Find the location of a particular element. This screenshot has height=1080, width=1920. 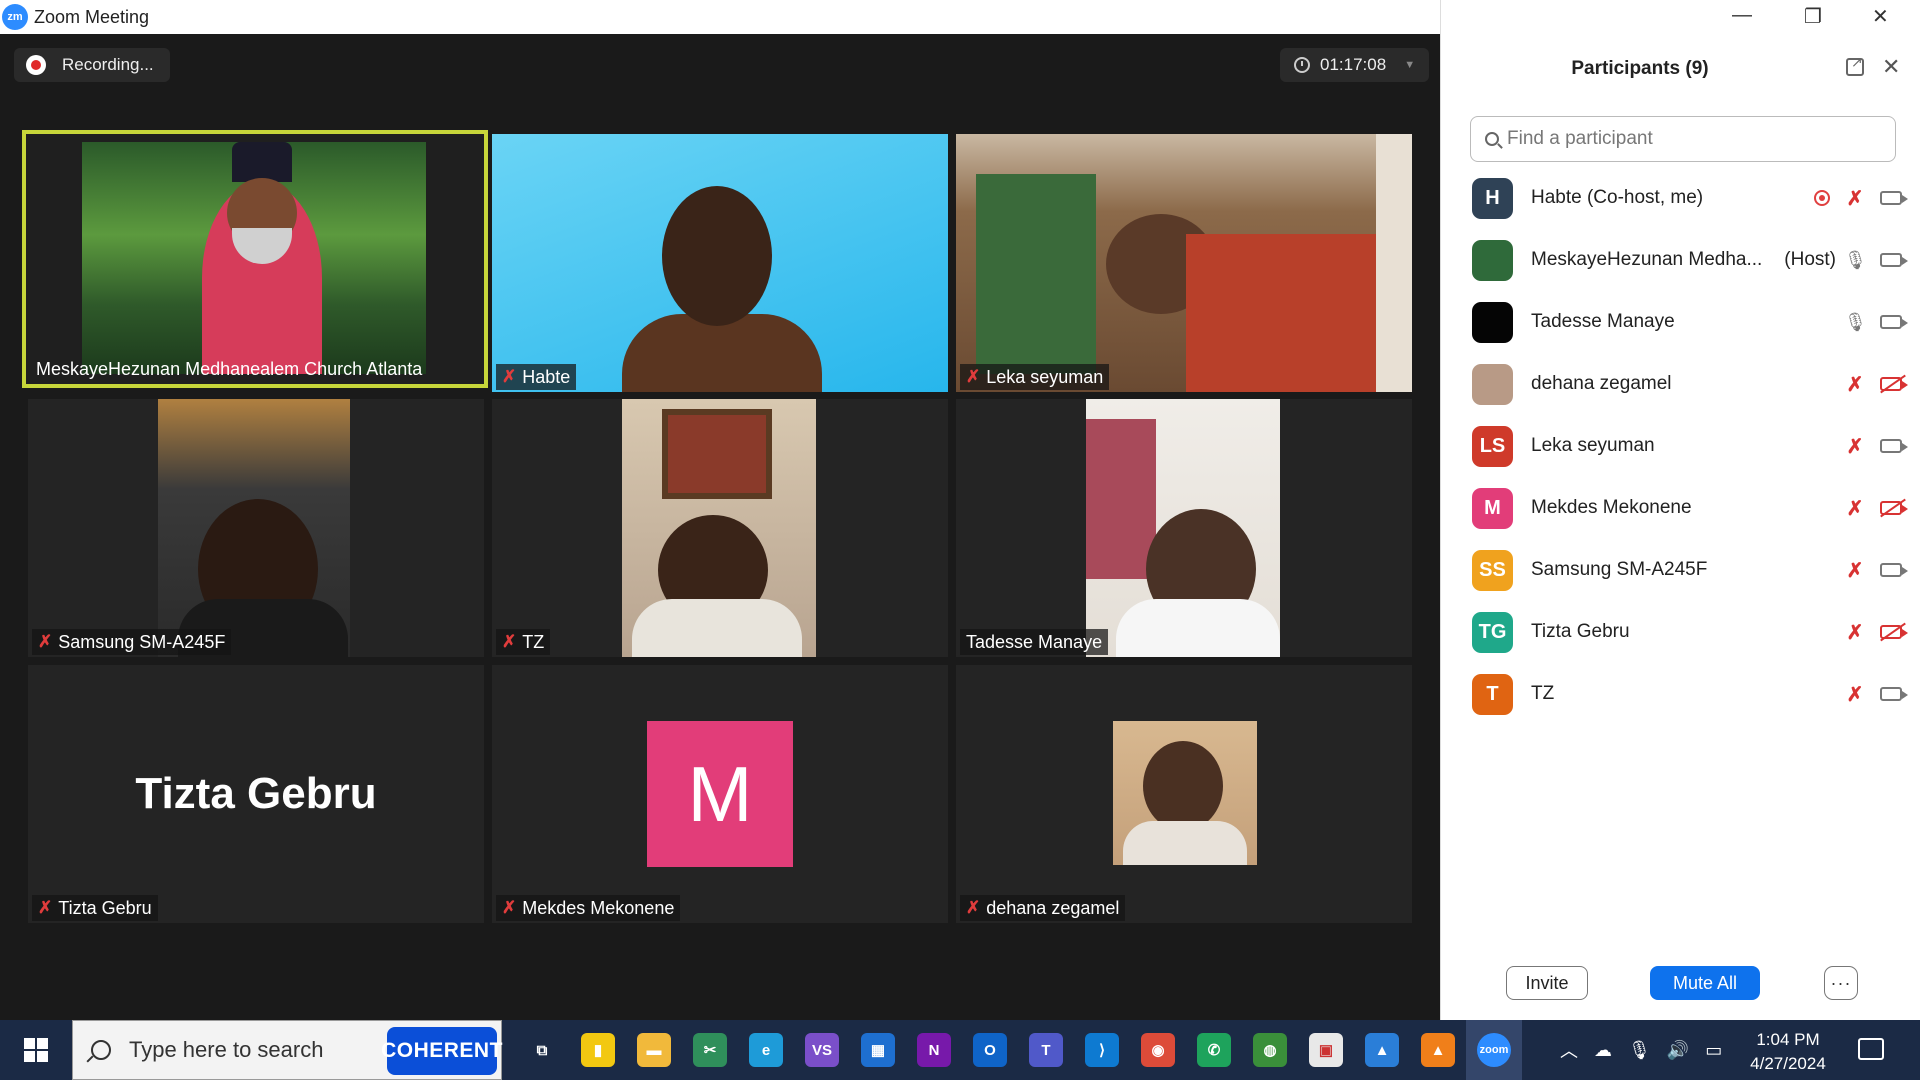

taskbar-apps: ⧉ ▮ ▬ ✂ e VS ▦ N O T ⟩ ◉ ✆ ◍ ▣ ▲ ▲ zoom is located at coordinates (1018, 1050).